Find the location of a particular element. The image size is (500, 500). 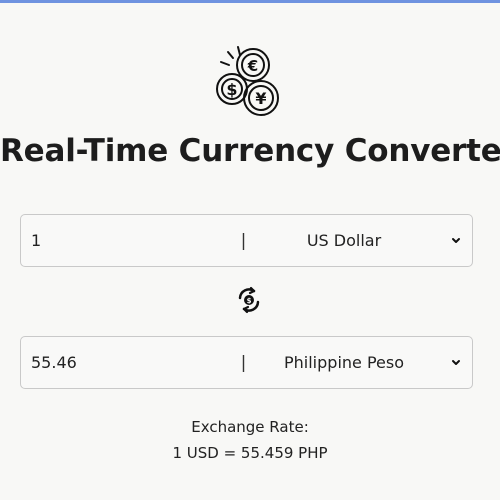

from-amount-input is located at coordinates (129, 240).